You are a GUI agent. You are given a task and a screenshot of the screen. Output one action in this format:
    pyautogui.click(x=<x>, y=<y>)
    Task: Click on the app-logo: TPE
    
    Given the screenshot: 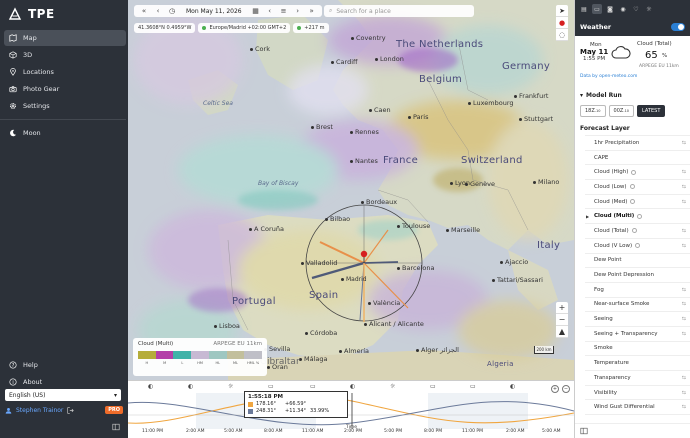 What is the action you would take?
    pyautogui.click(x=31, y=14)
    